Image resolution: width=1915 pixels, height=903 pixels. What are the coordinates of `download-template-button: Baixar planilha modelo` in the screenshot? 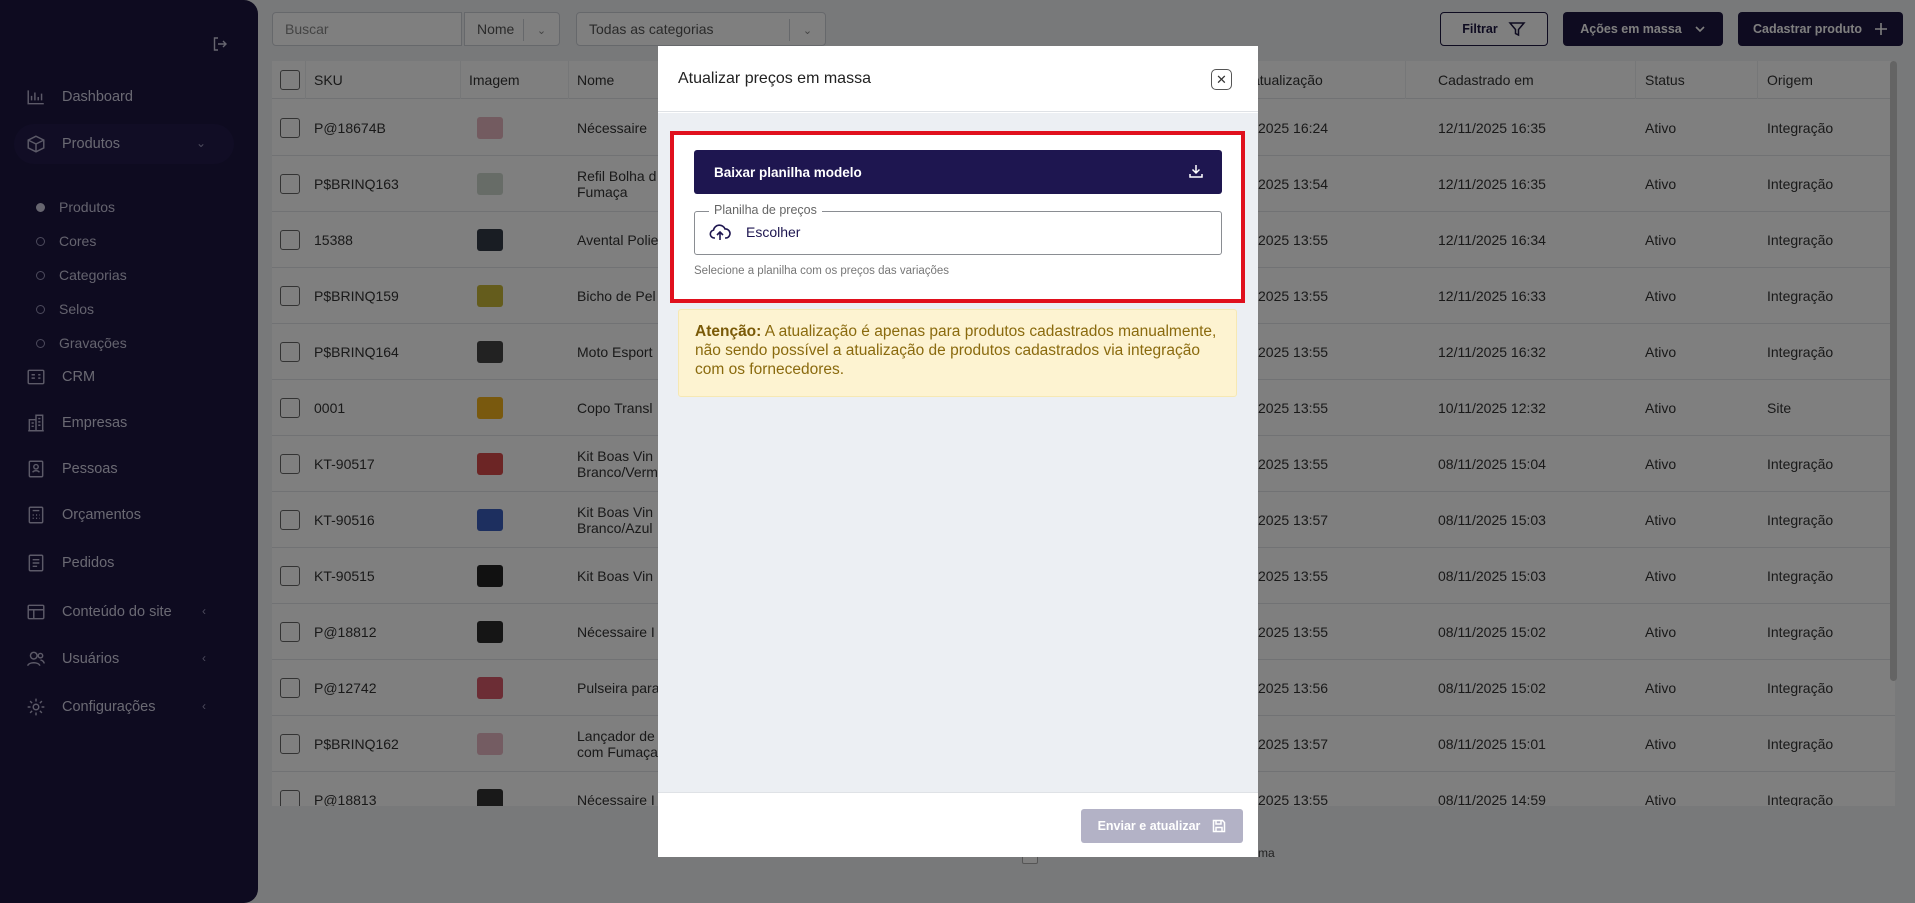 It's located at (958, 172).